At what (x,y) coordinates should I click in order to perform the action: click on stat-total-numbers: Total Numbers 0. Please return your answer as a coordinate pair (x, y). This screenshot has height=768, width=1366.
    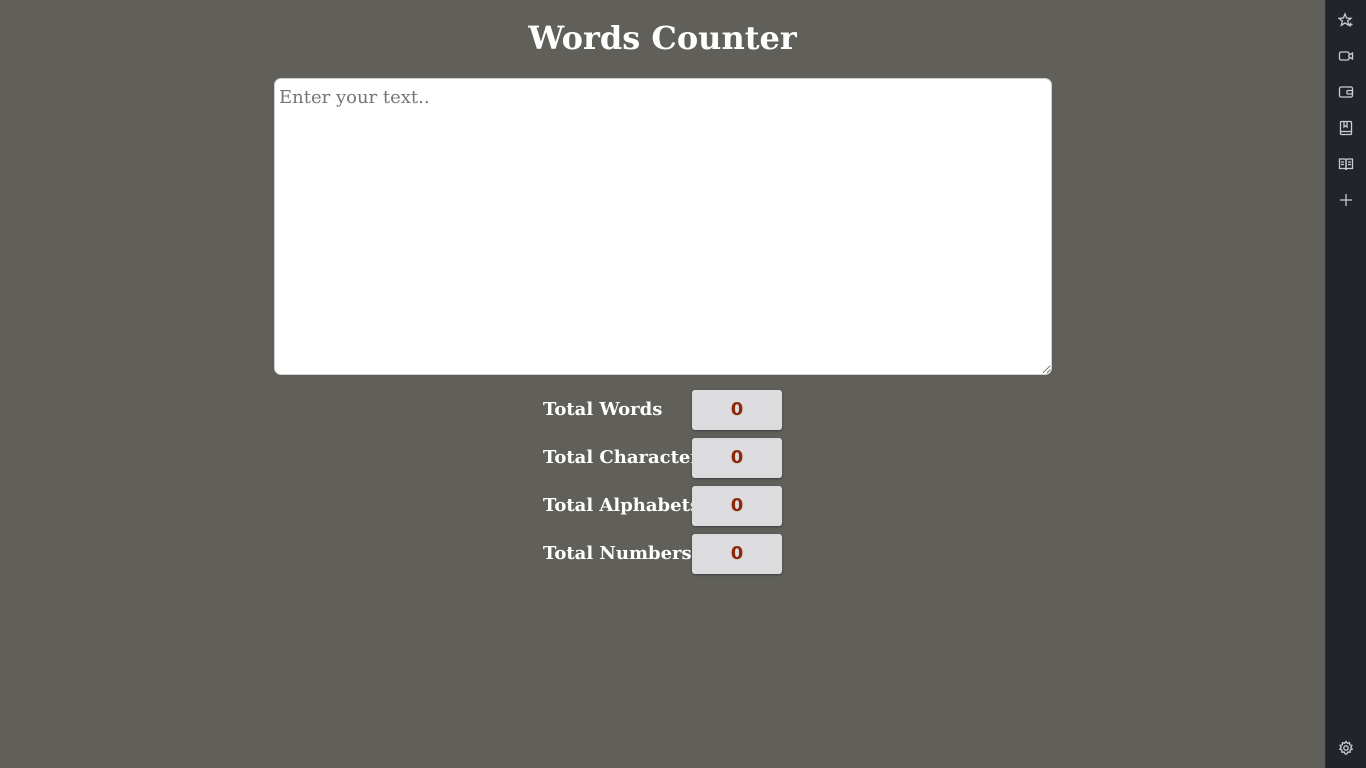
    Looking at the image, I should click on (663, 554).